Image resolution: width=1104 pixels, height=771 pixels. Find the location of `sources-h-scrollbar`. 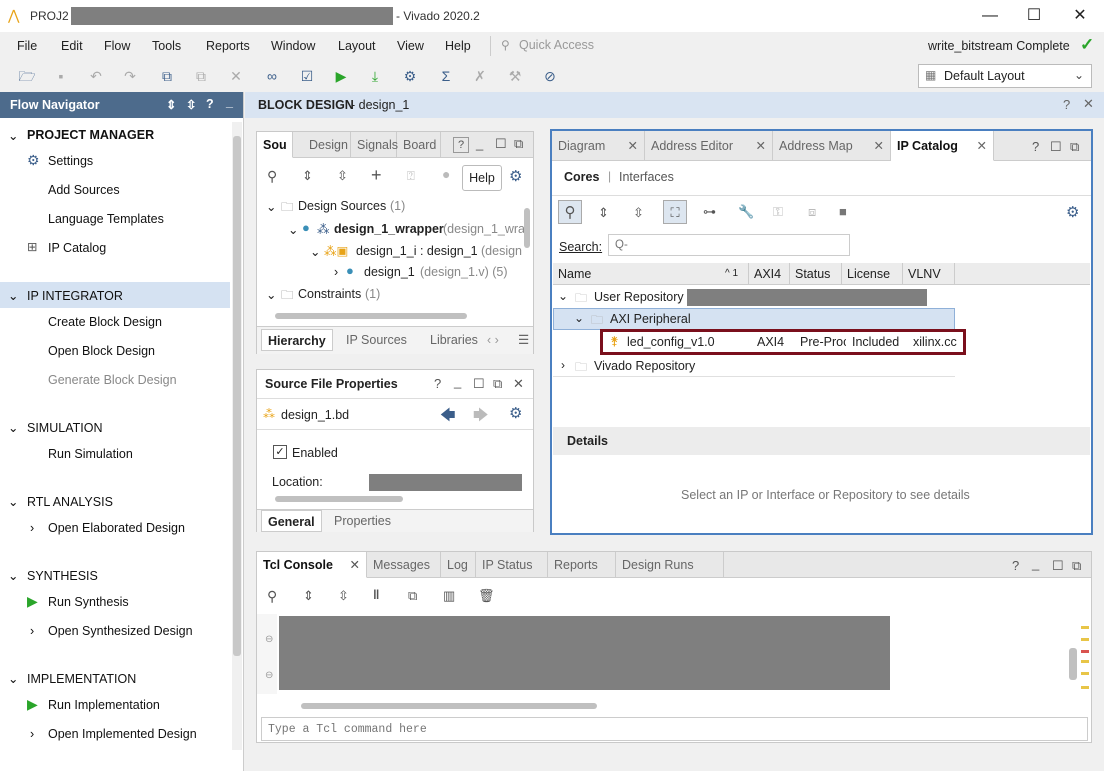

sources-h-scrollbar is located at coordinates (393, 316).